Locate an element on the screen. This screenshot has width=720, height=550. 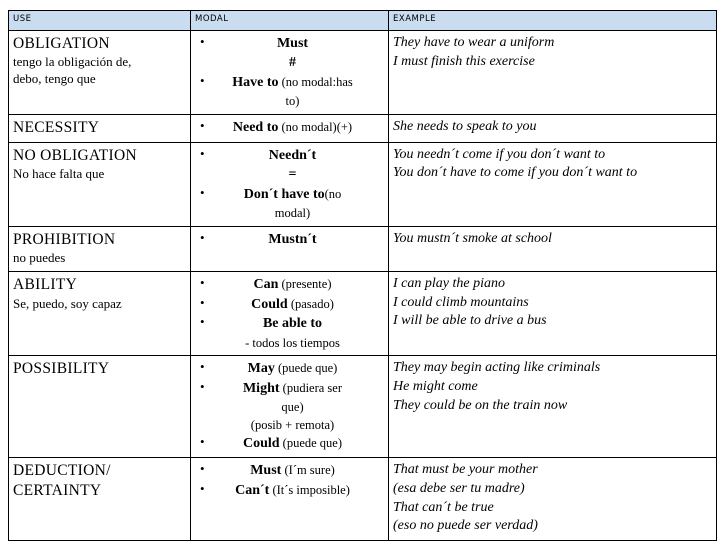
modal-term: Mustn´t is located at coordinates (292, 239).